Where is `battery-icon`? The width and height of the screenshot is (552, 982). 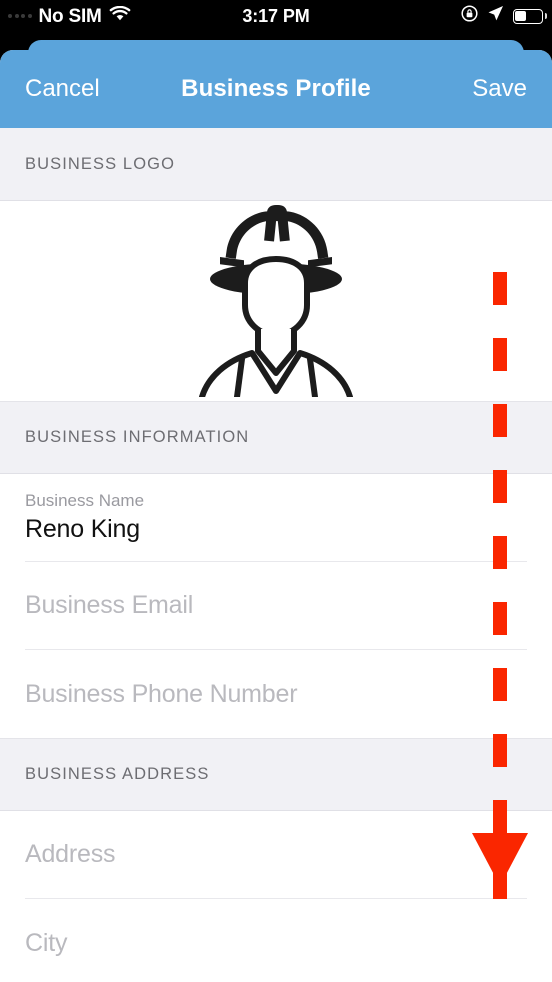 battery-icon is located at coordinates (530, 16).